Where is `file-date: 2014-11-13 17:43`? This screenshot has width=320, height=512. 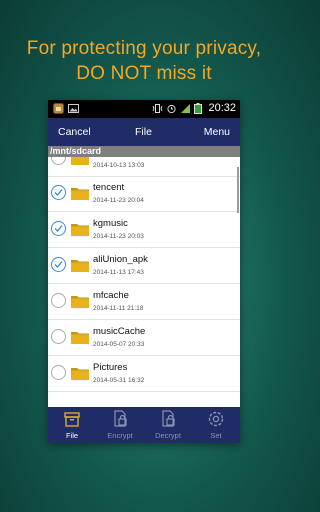
file-date: 2014-11-13 17:43 is located at coordinates (118, 272).